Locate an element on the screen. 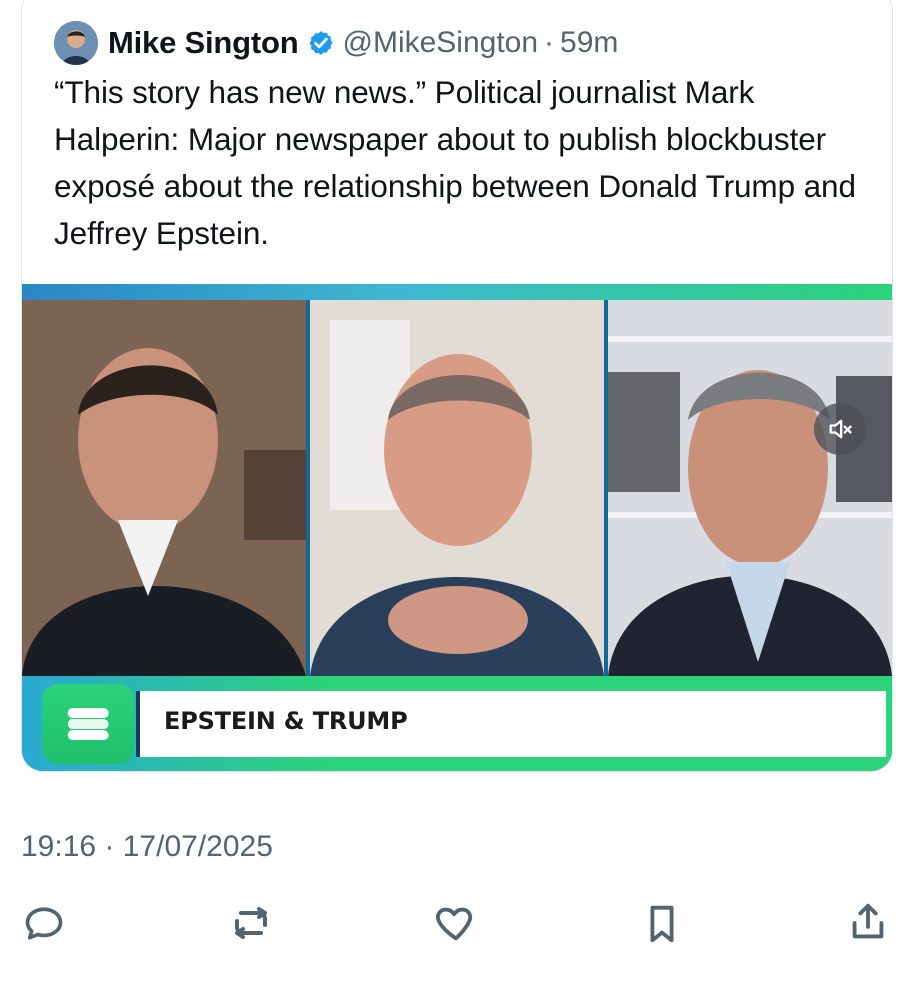  author-name: Mike Sington is located at coordinates (203, 43).